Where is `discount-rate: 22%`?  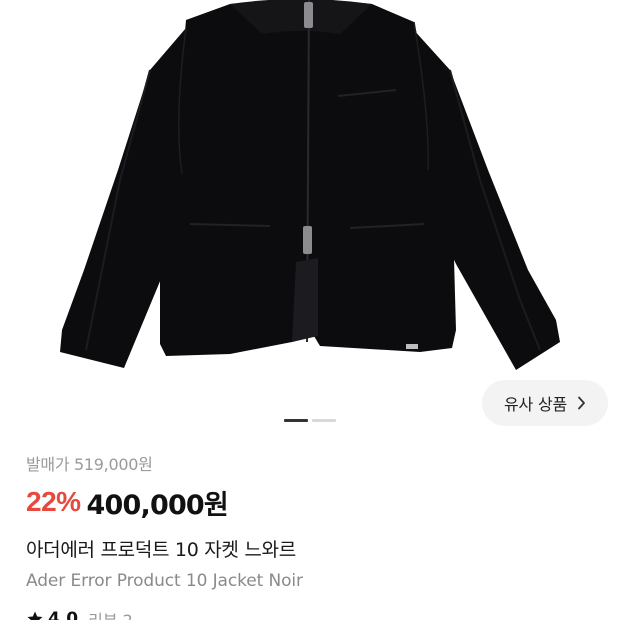
discount-rate: 22% is located at coordinates (53, 501).